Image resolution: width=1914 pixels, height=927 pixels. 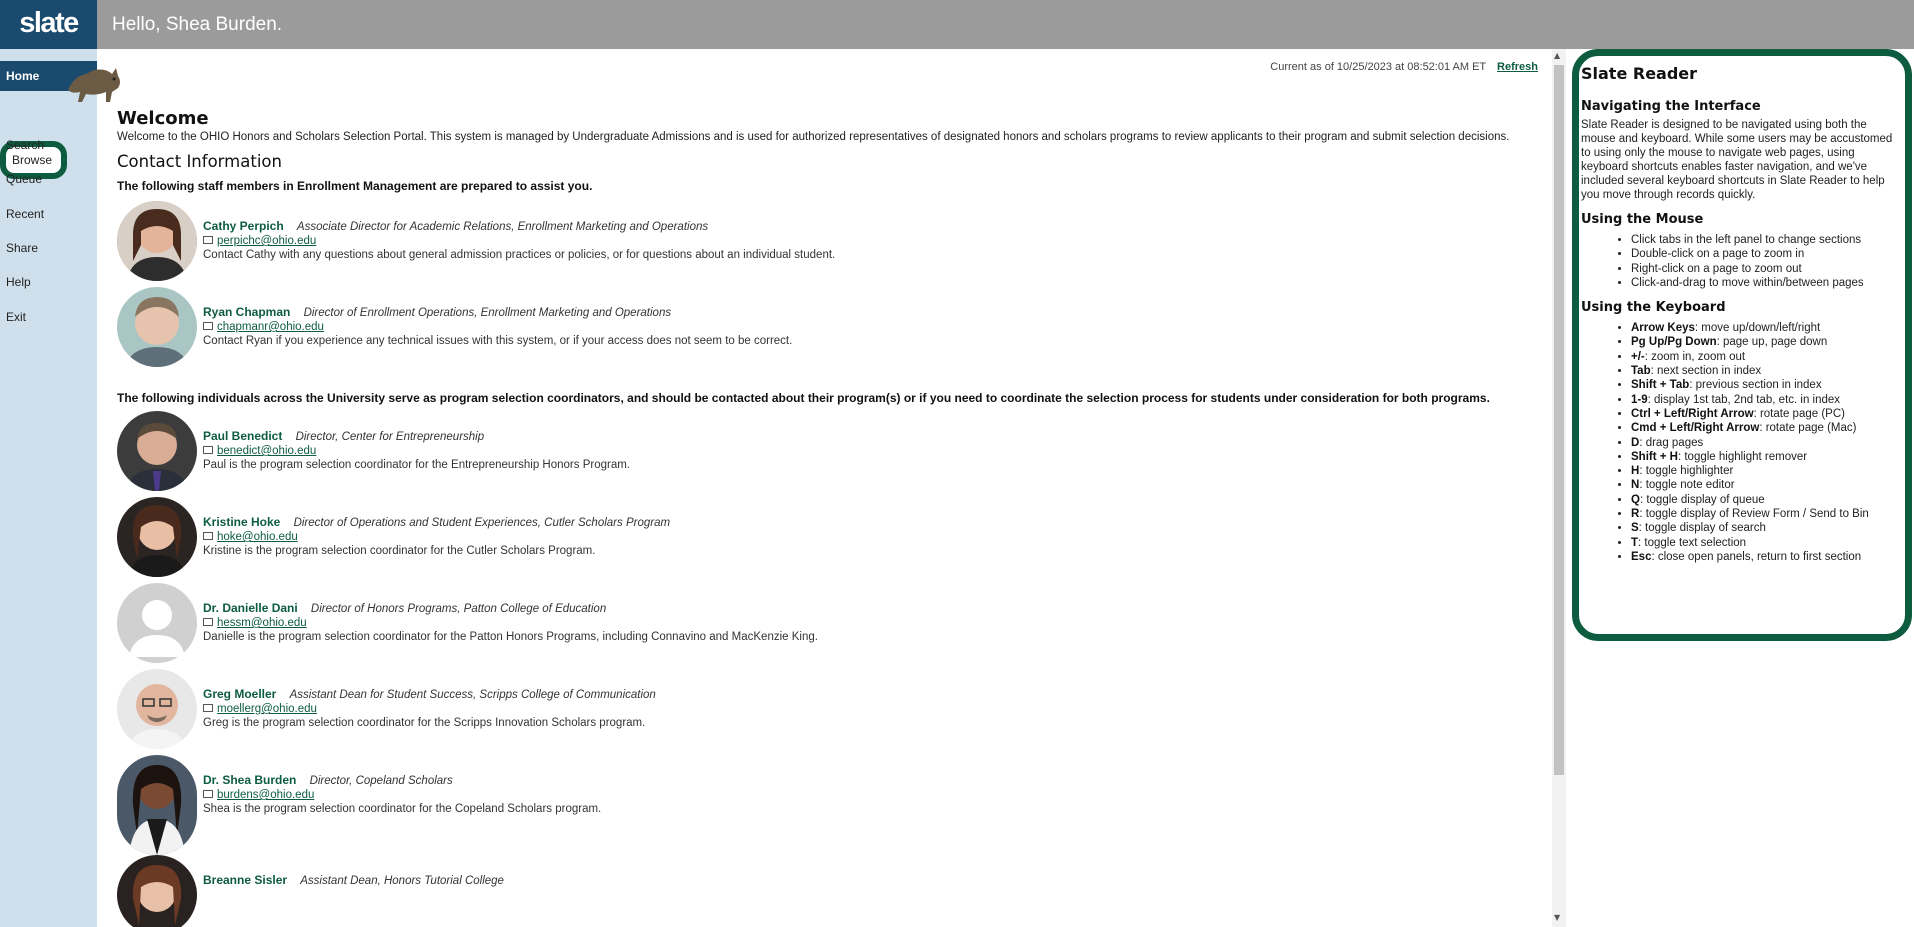 I want to click on shortcut-desc: : previous section in index, so click(x=1755, y=385).